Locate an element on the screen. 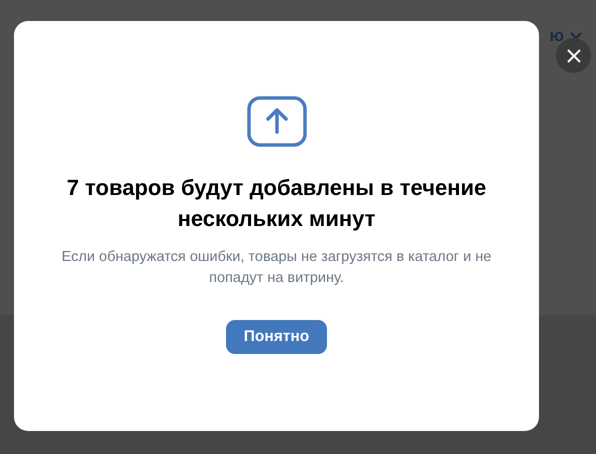 This screenshot has height=454, width=596. upload-icon is located at coordinates (276, 121).